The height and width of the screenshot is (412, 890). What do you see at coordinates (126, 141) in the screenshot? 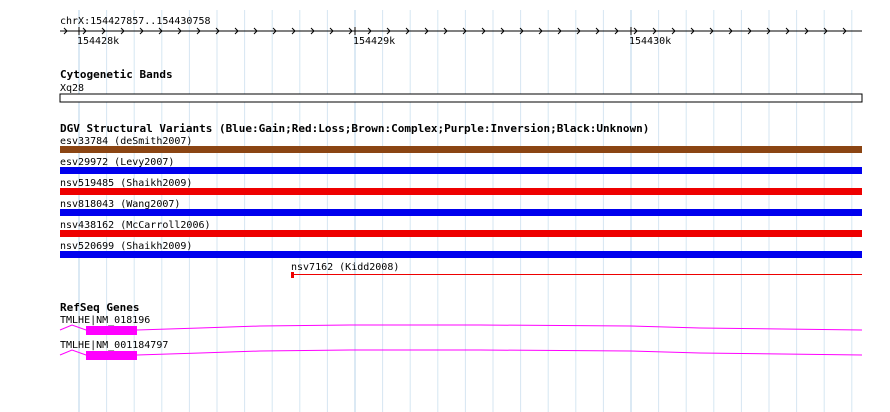
I see `variant-label: esv33784 (deSmith2007)` at bounding box center [126, 141].